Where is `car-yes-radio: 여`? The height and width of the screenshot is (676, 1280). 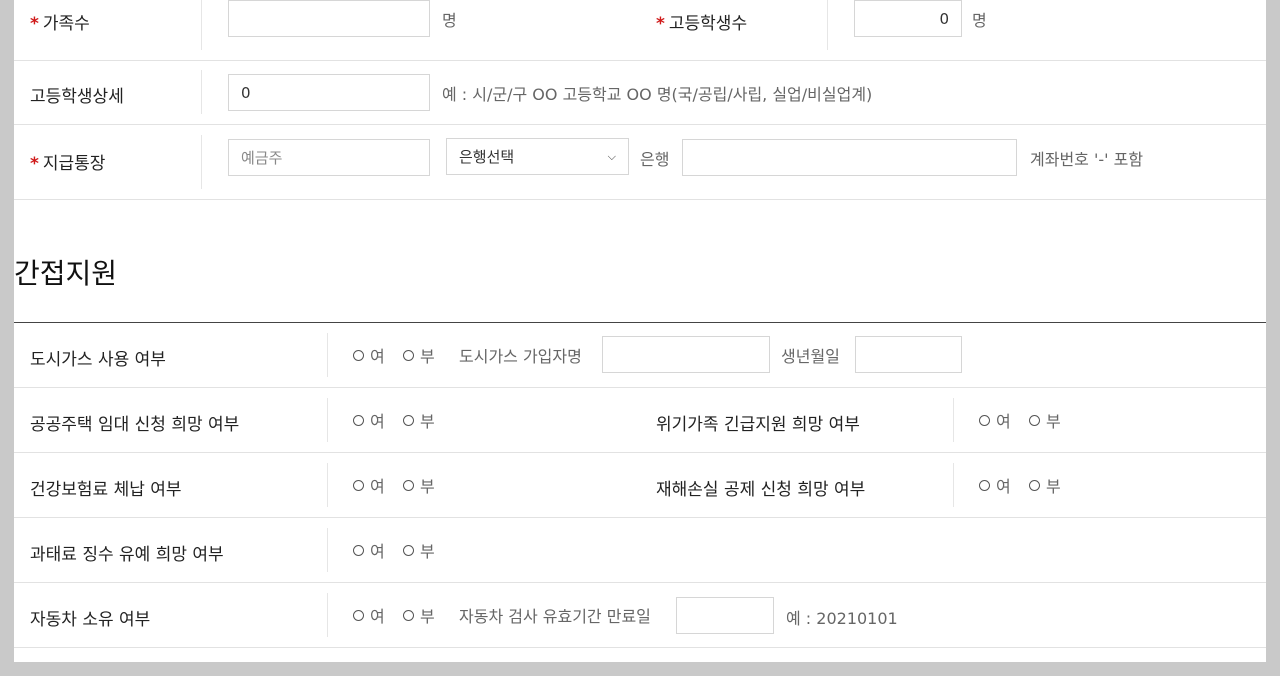
car-yes-radio: 여 is located at coordinates (369, 615).